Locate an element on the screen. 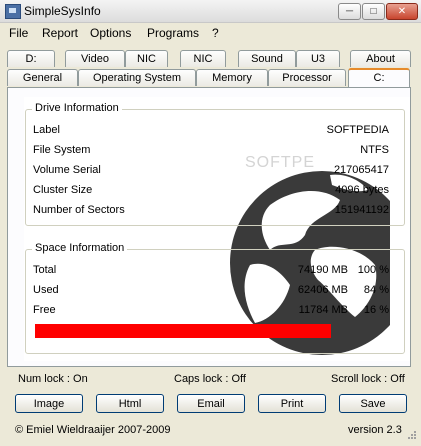  total-label: Total is located at coordinates (45, 270).